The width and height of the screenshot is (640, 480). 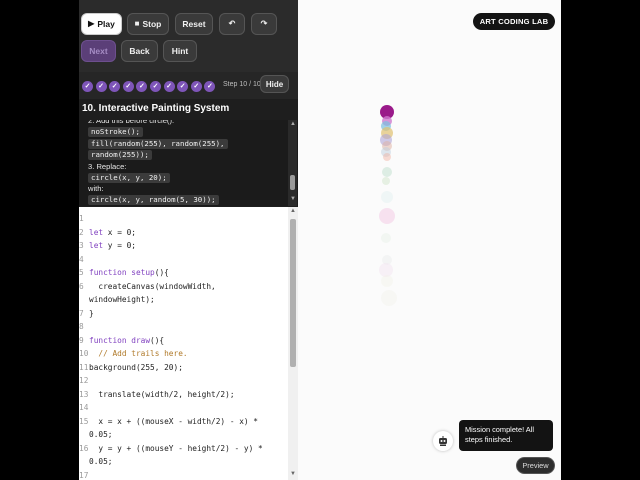 I want to click on brand-badge: ART CODING LAB, so click(x=514, y=21).